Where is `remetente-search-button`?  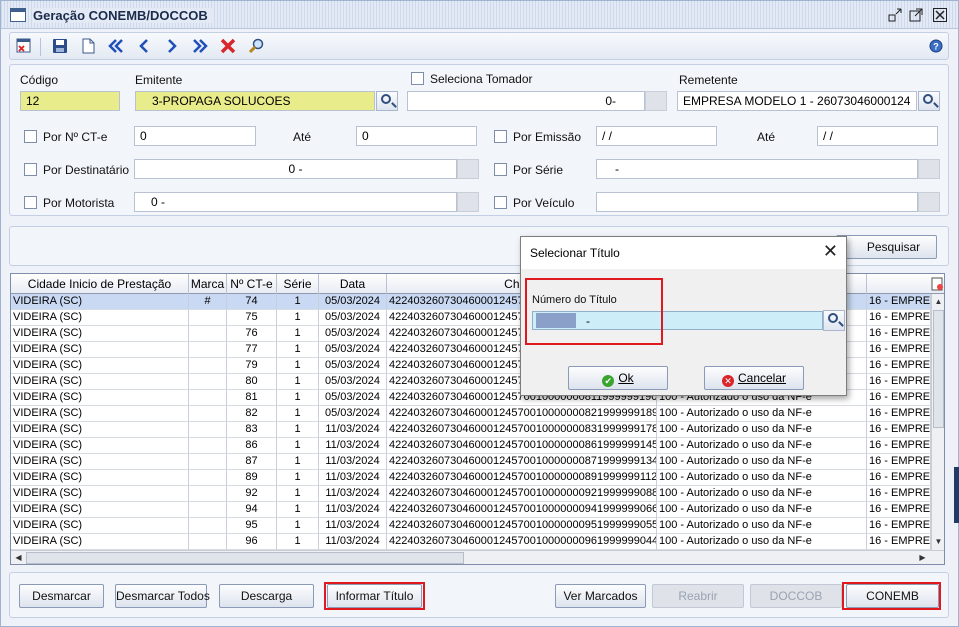
remetente-search-button is located at coordinates (929, 101).